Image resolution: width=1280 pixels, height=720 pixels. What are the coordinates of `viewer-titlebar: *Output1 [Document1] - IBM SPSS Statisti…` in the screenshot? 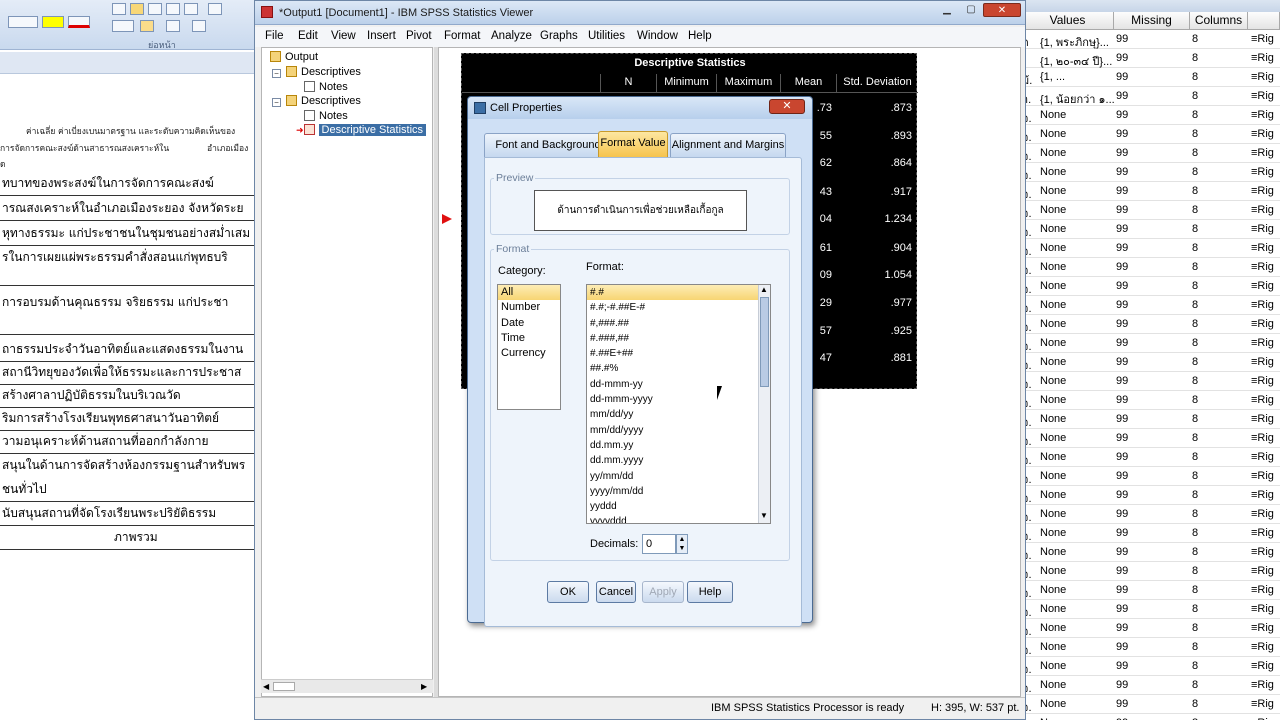 It's located at (640, 13).